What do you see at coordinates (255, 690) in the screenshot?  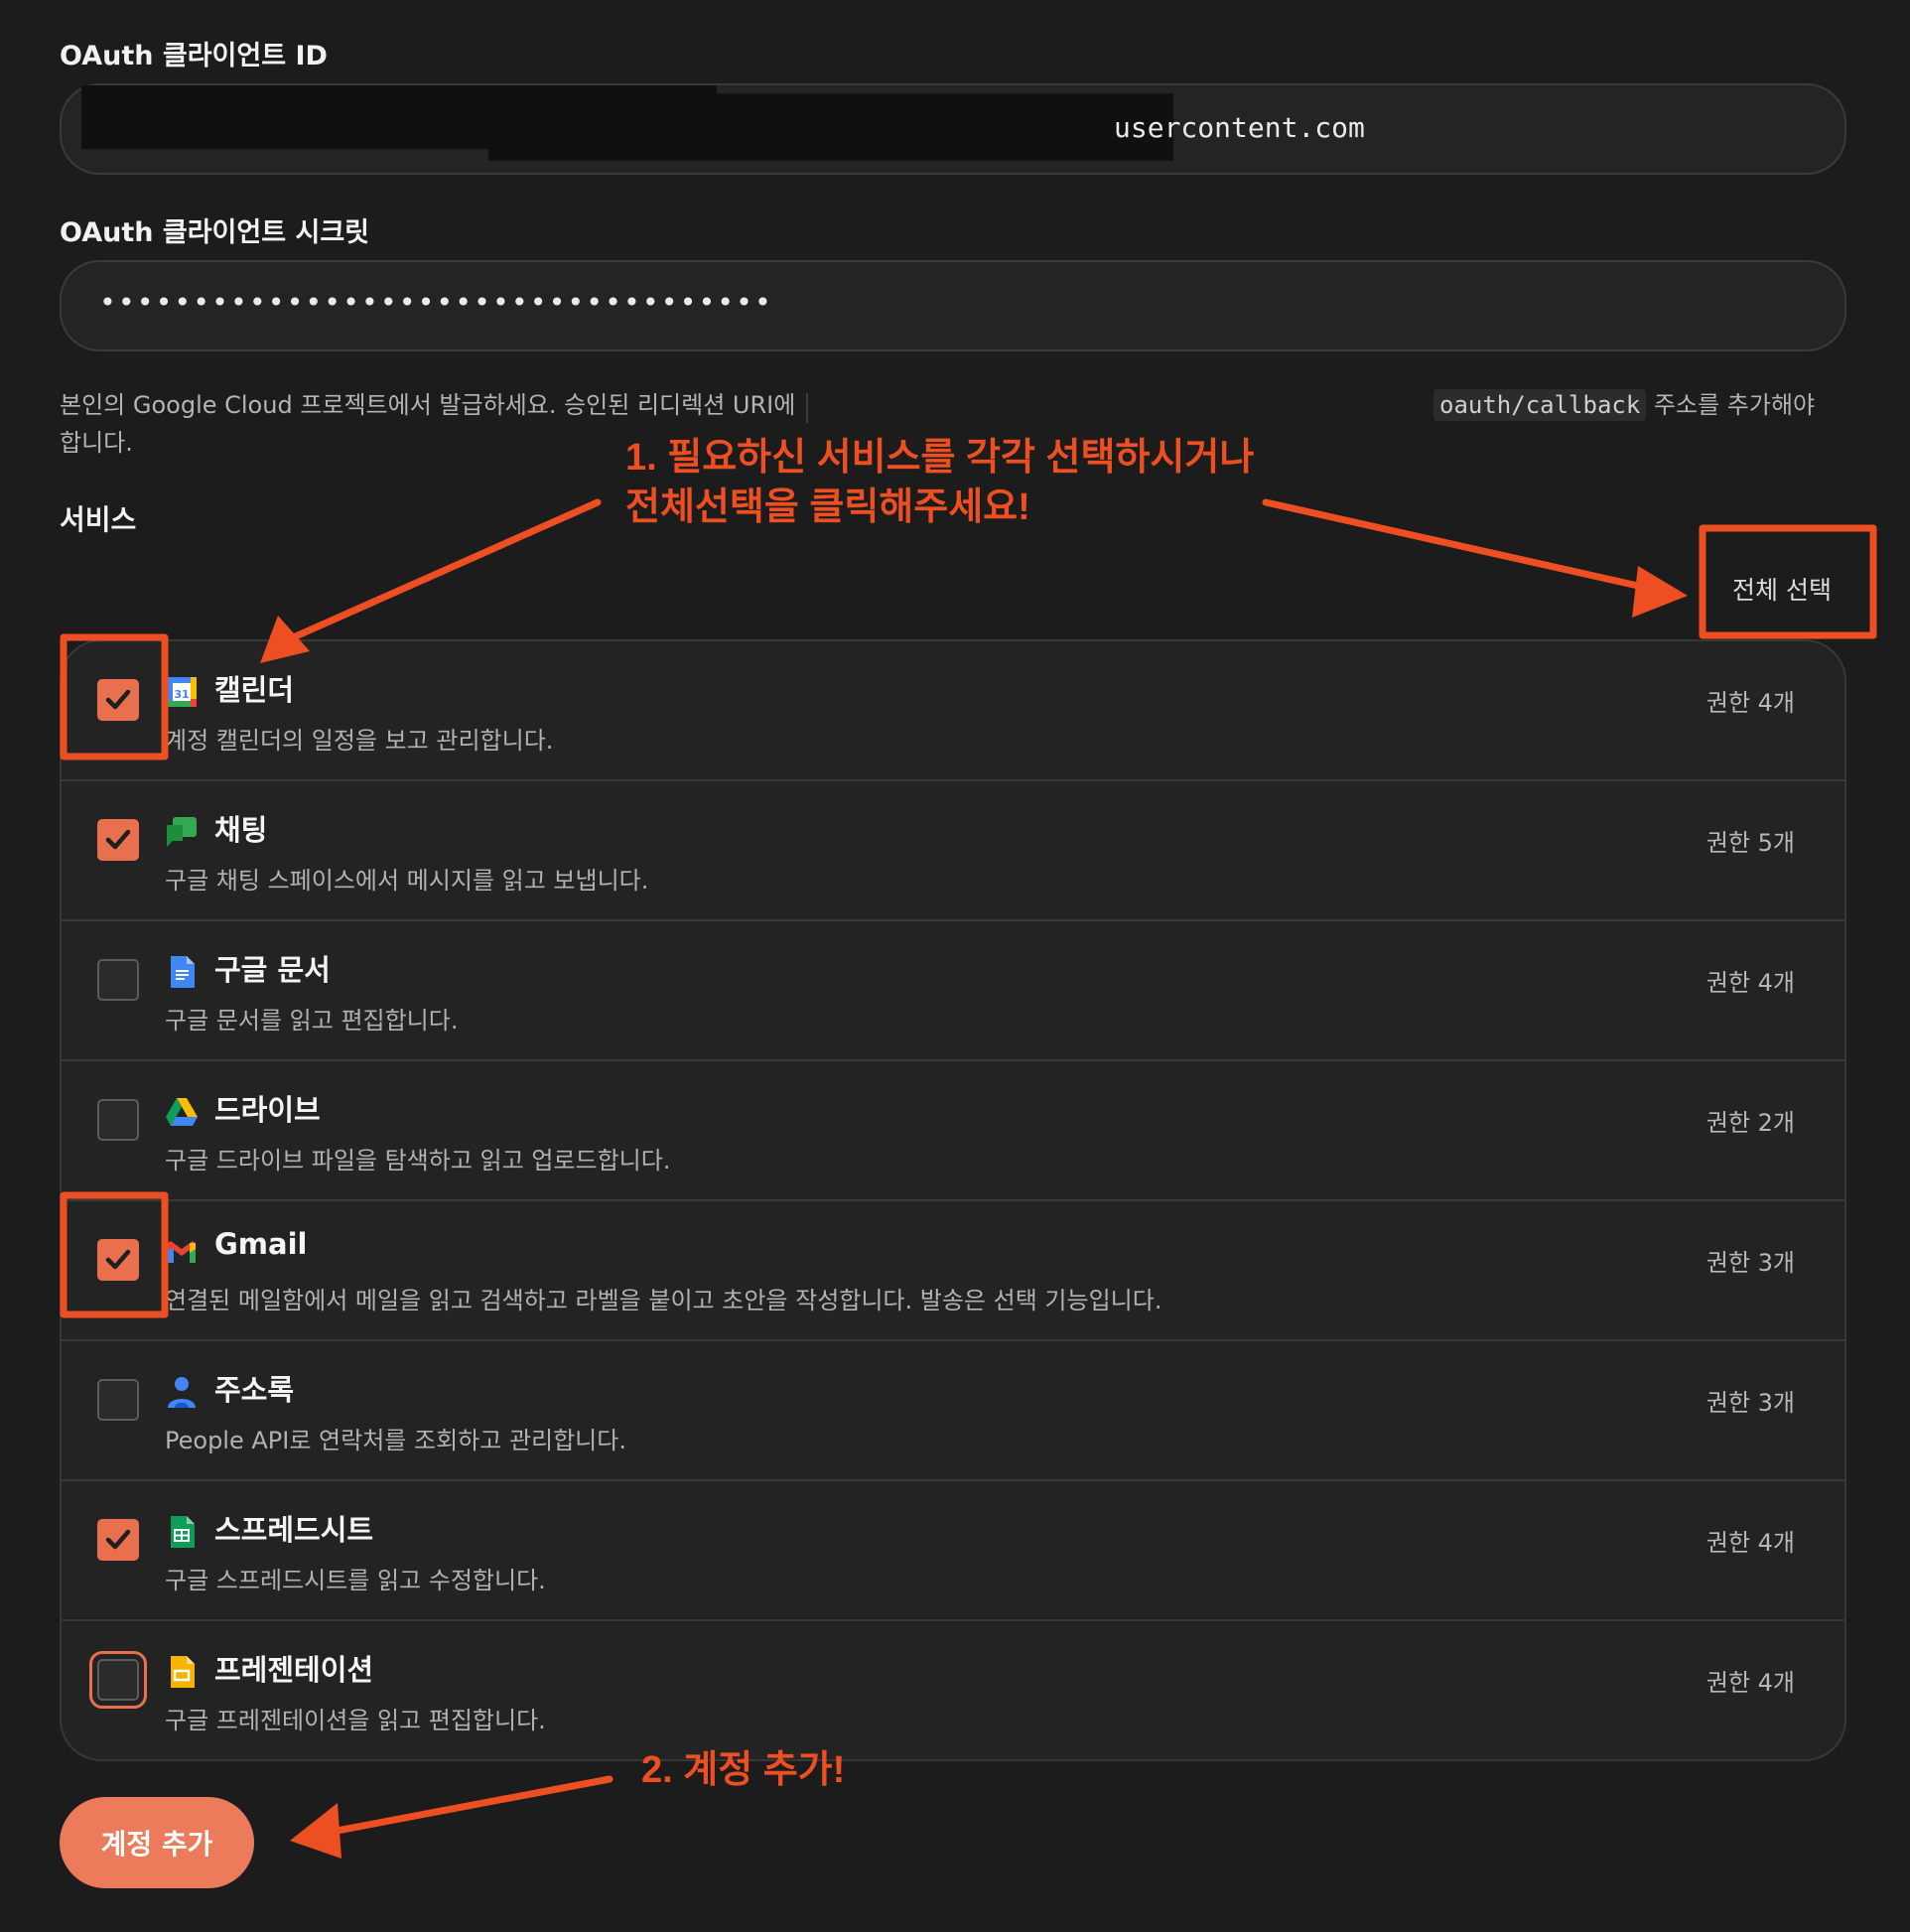 I see `calendar-name: 캘린더` at bounding box center [255, 690].